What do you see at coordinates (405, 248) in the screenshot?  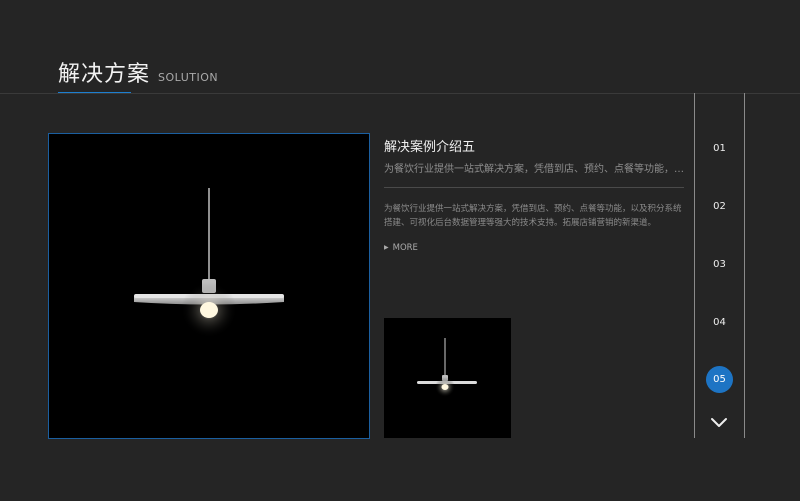 I see `more-label: MORE` at bounding box center [405, 248].